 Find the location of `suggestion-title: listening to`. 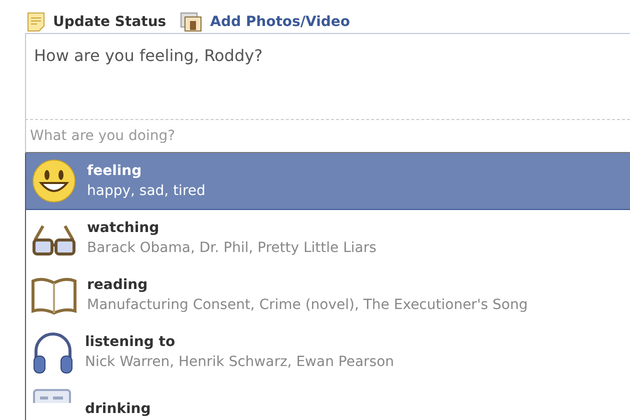

suggestion-title: listening to is located at coordinates (130, 342).